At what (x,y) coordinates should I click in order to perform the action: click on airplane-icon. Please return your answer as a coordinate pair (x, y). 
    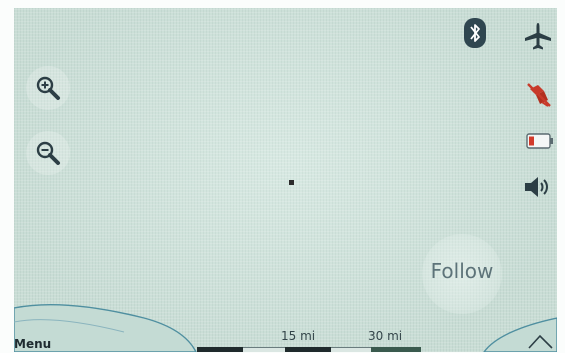
    Looking at the image, I should click on (538, 36).